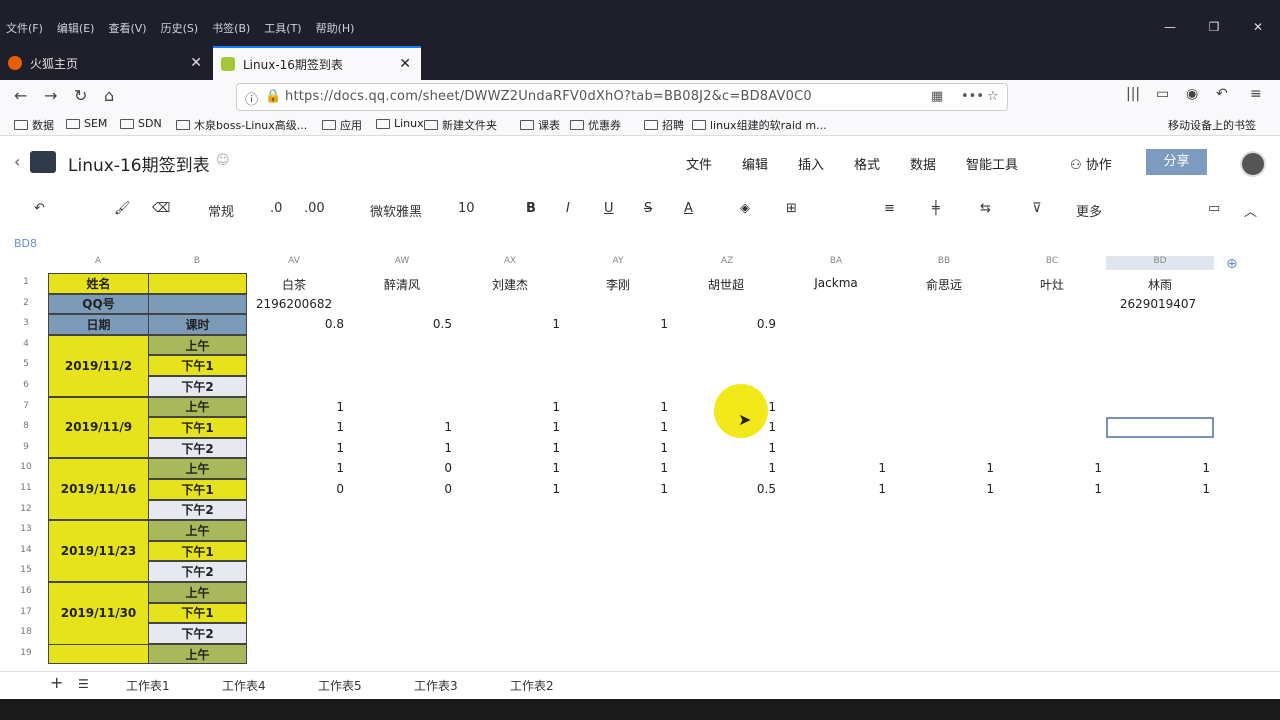  I want to click on menu-item: 编辑(E), so click(76, 28).